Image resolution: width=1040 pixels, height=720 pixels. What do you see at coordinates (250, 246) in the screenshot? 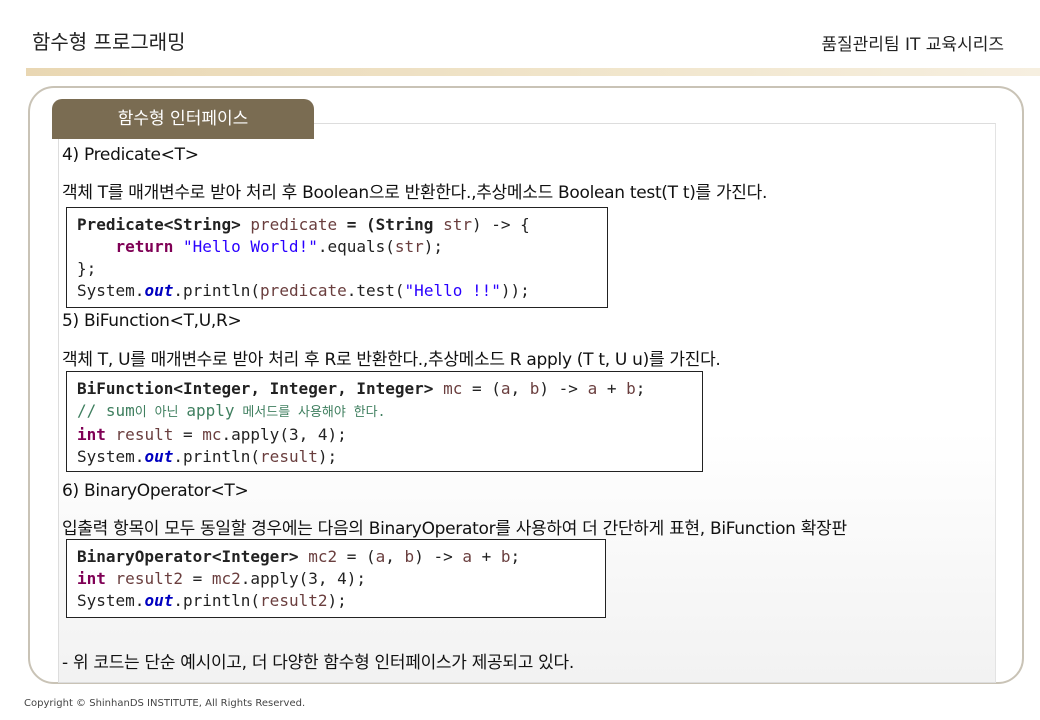
I see `code-token: "Hello World!"` at bounding box center [250, 246].